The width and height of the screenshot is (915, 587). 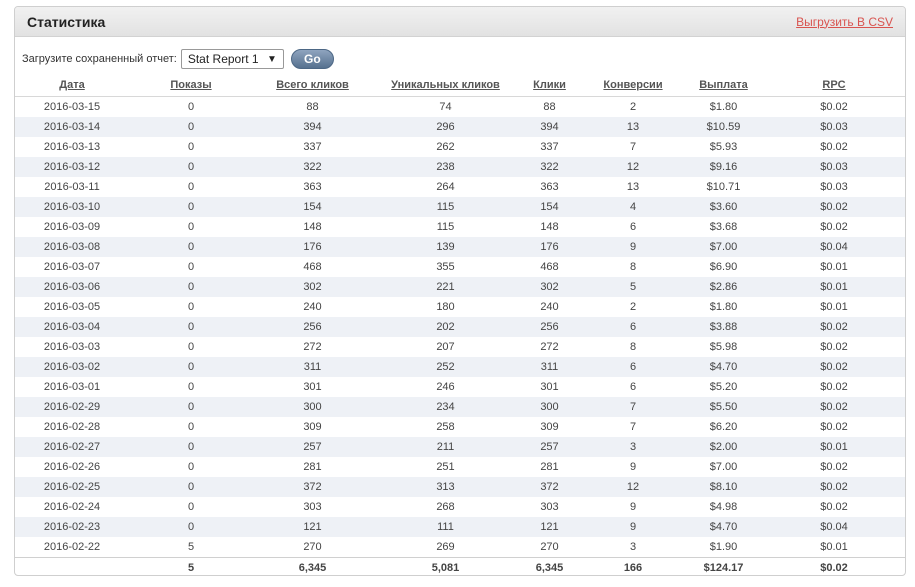 What do you see at coordinates (445, 267) in the screenshot?
I see `table-cell: 355` at bounding box center [445, 267].